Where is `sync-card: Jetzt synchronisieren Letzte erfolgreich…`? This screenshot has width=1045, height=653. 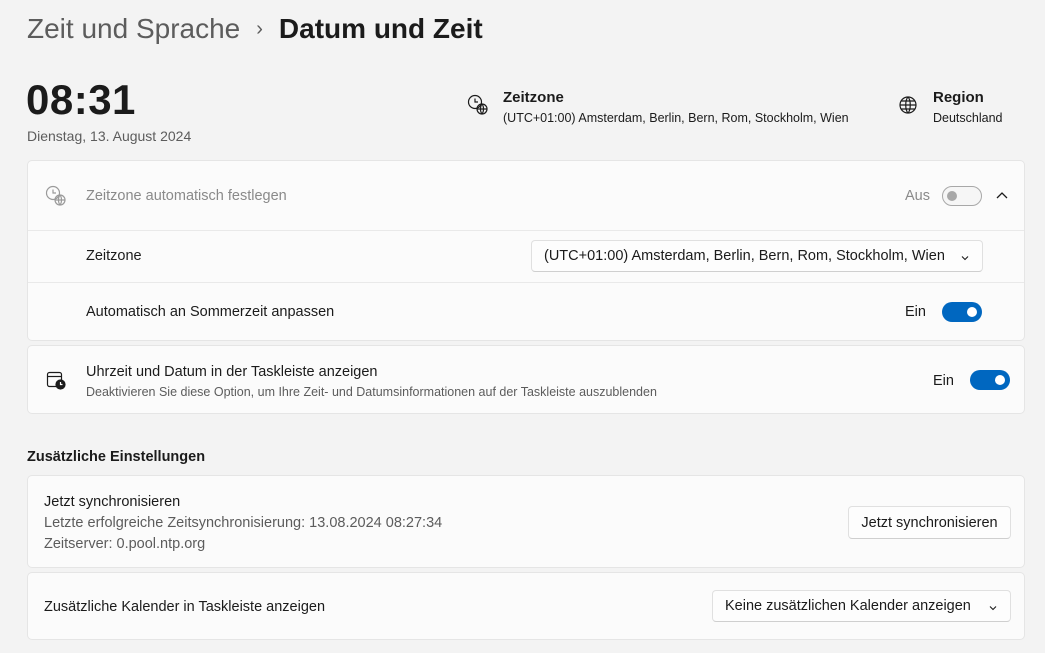 sync-card: Jetzt synchronisieren Letzte erfolgreich… is located at coordinates (526, 521).